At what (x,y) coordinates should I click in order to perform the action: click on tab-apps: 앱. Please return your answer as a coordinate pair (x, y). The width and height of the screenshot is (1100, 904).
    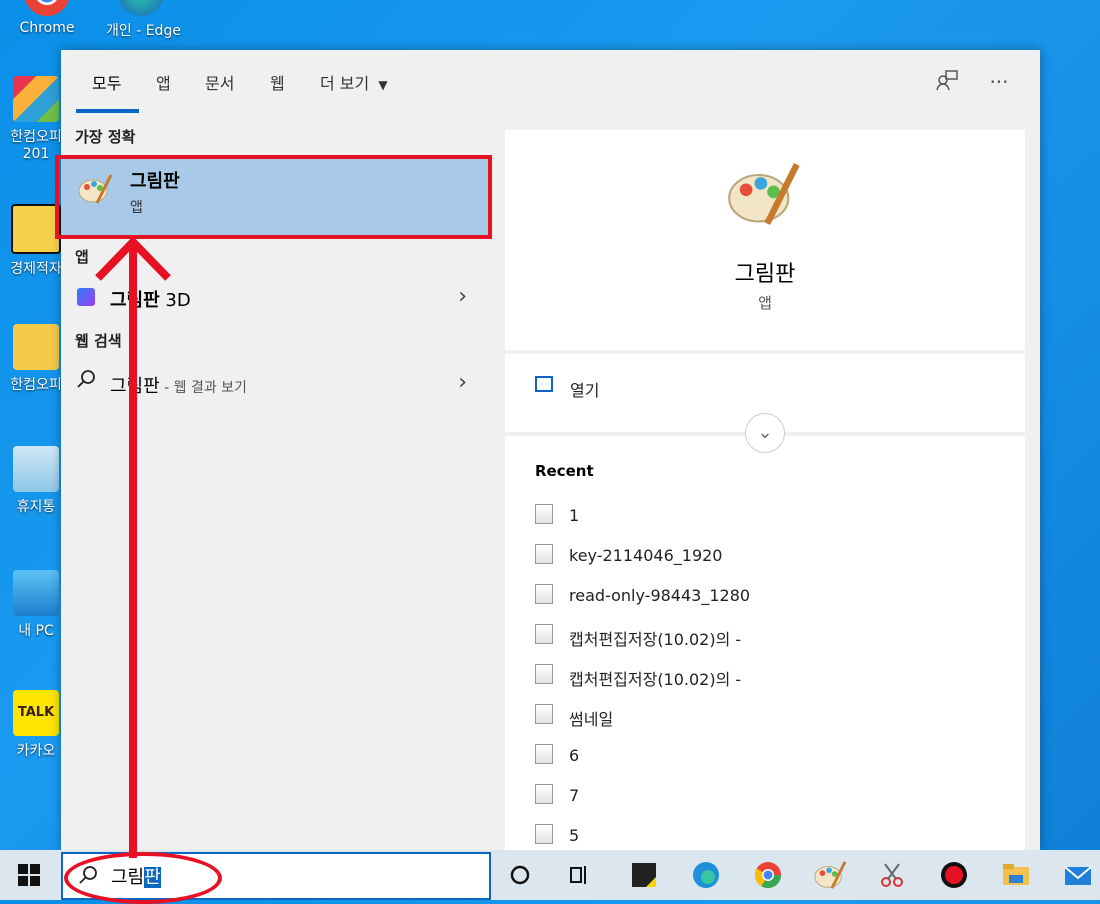
    Looking at the image, I should click on (163, 82).